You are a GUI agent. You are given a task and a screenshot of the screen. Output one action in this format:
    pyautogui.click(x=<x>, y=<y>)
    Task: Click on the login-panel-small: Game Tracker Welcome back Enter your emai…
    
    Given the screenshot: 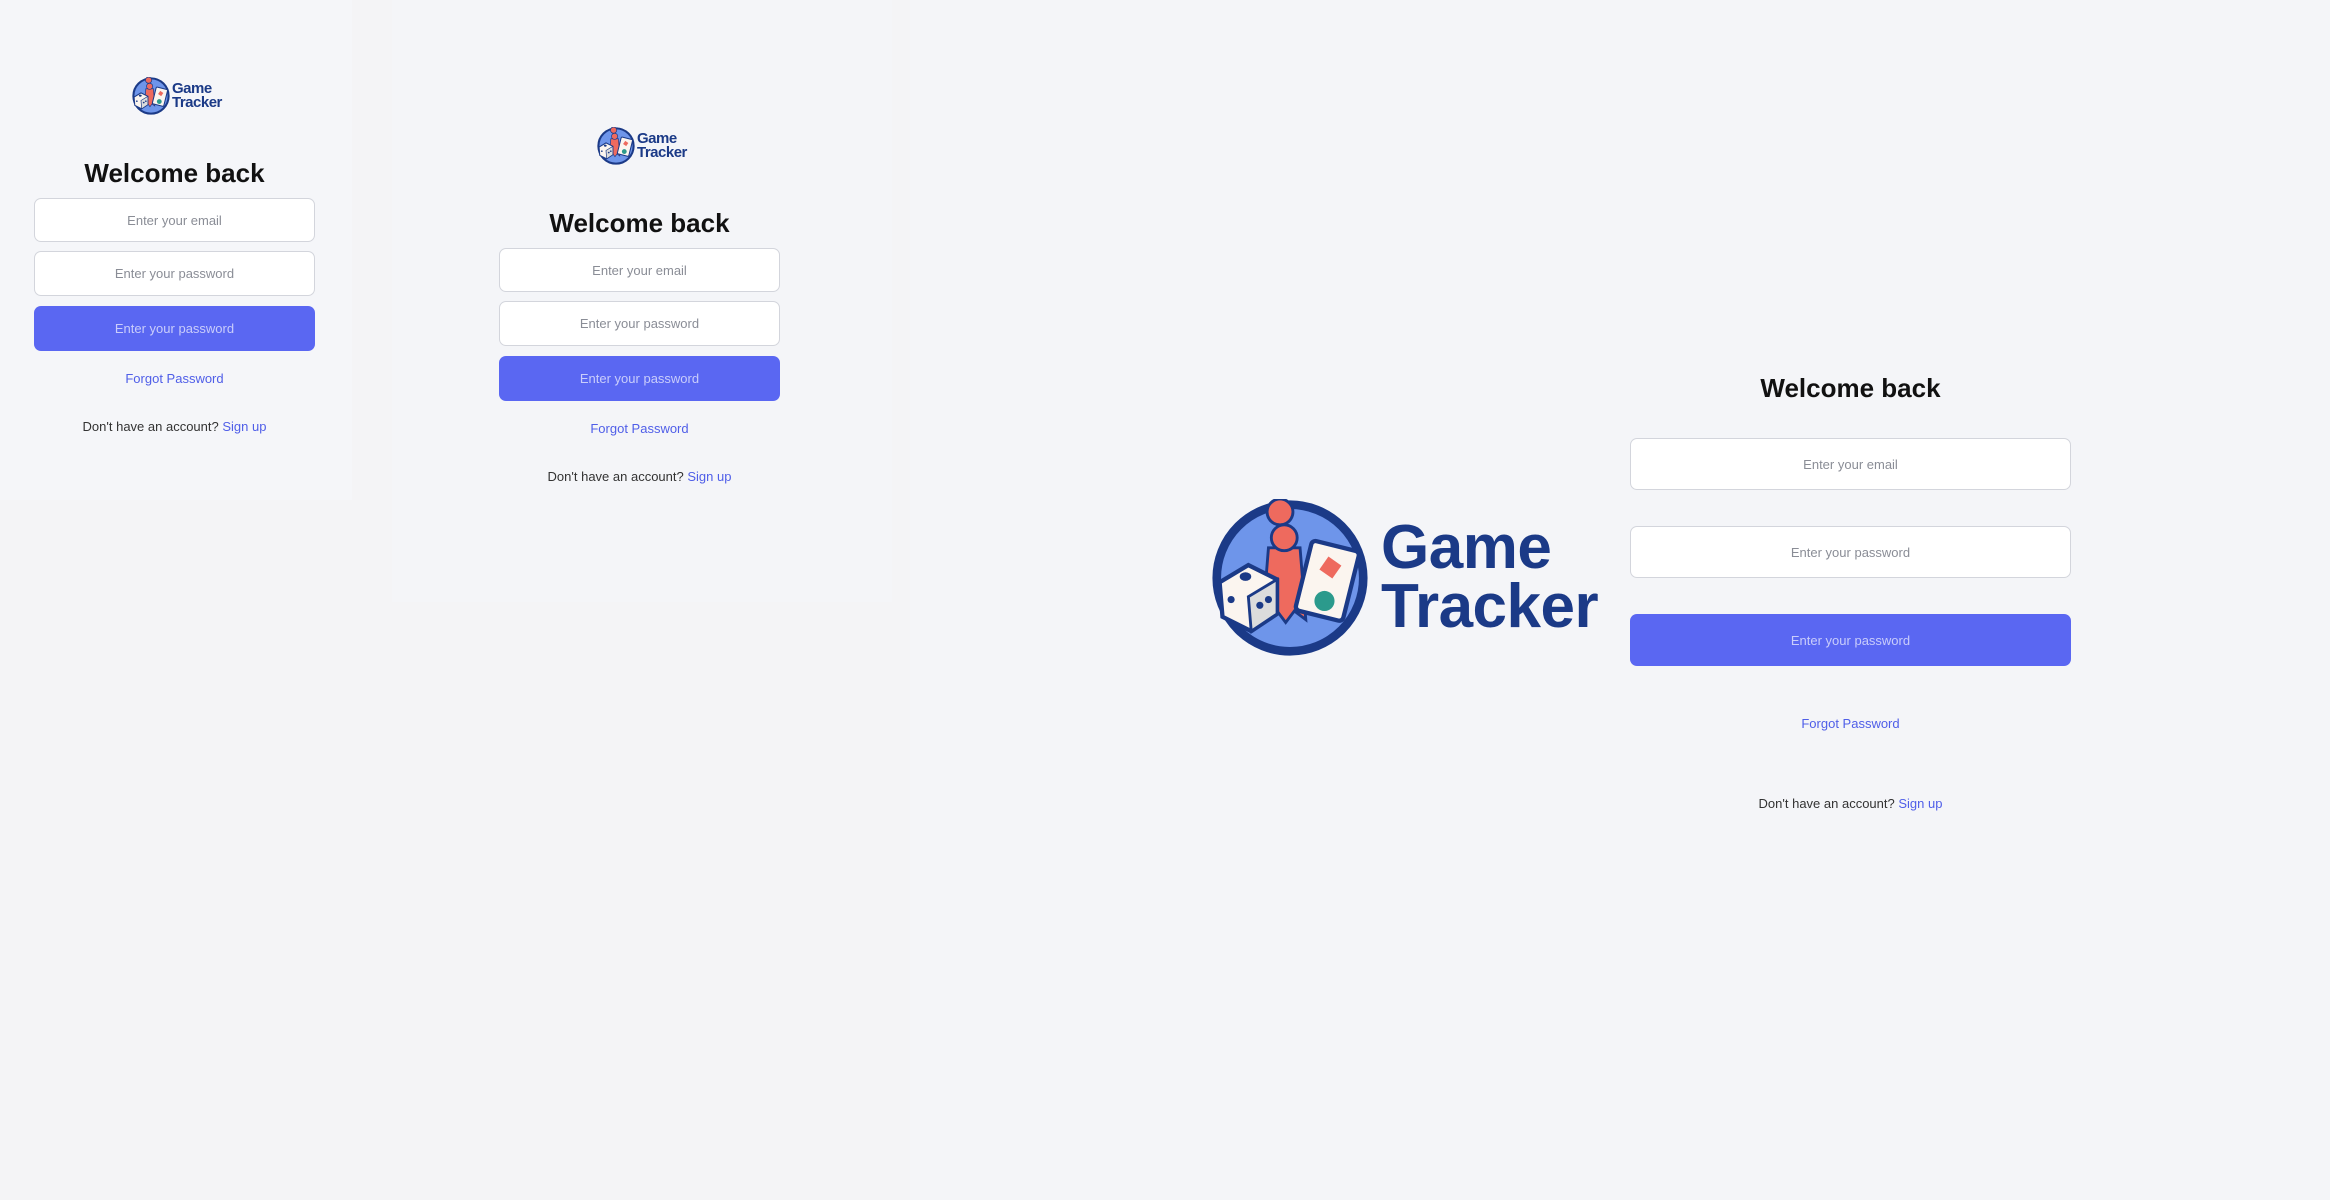 What is the action you would take?
    pyautogui.click(x=176, y=250)
    